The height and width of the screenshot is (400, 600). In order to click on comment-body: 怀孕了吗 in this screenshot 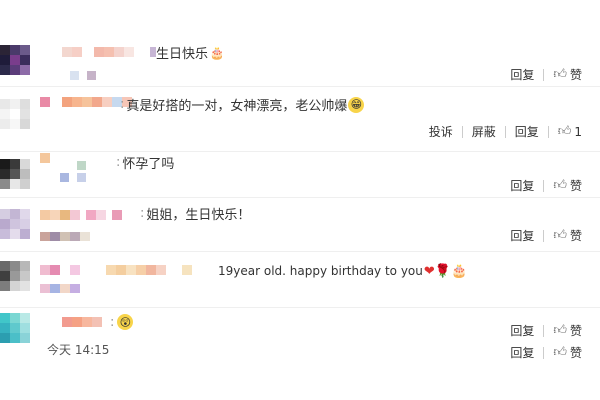, I will do `click(148, 164)`.